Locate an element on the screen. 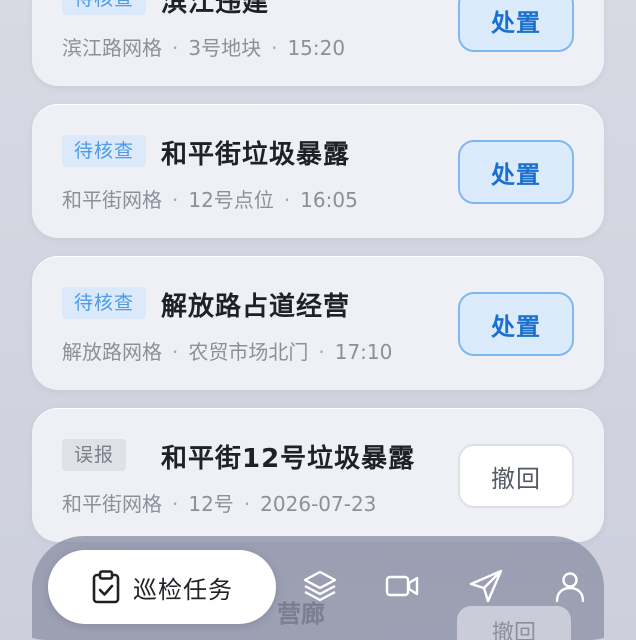  task-card: 待核查 滨江违建 滨江路网格·3号地块·15:20 处置 is located at coordinates (318, 43).